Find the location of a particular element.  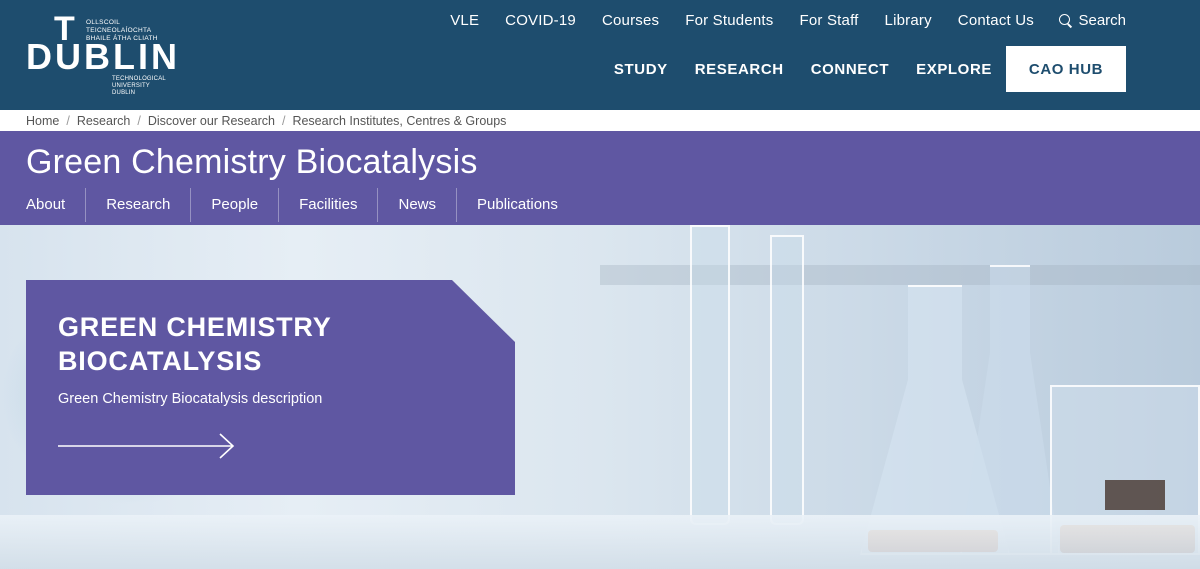

tab-facilities: Facilities is located at coordinates (327, 205).